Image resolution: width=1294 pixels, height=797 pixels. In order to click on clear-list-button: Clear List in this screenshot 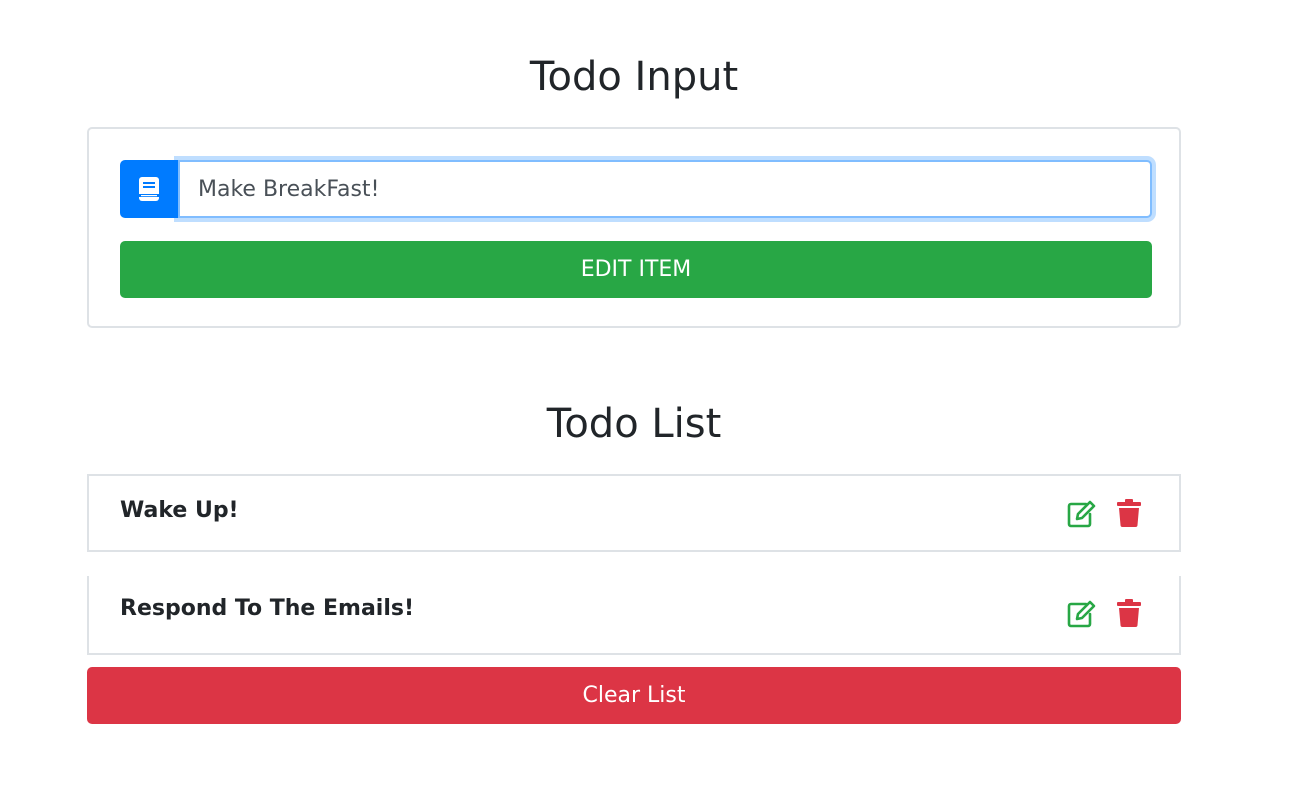, I will do `click(634, 695)`.